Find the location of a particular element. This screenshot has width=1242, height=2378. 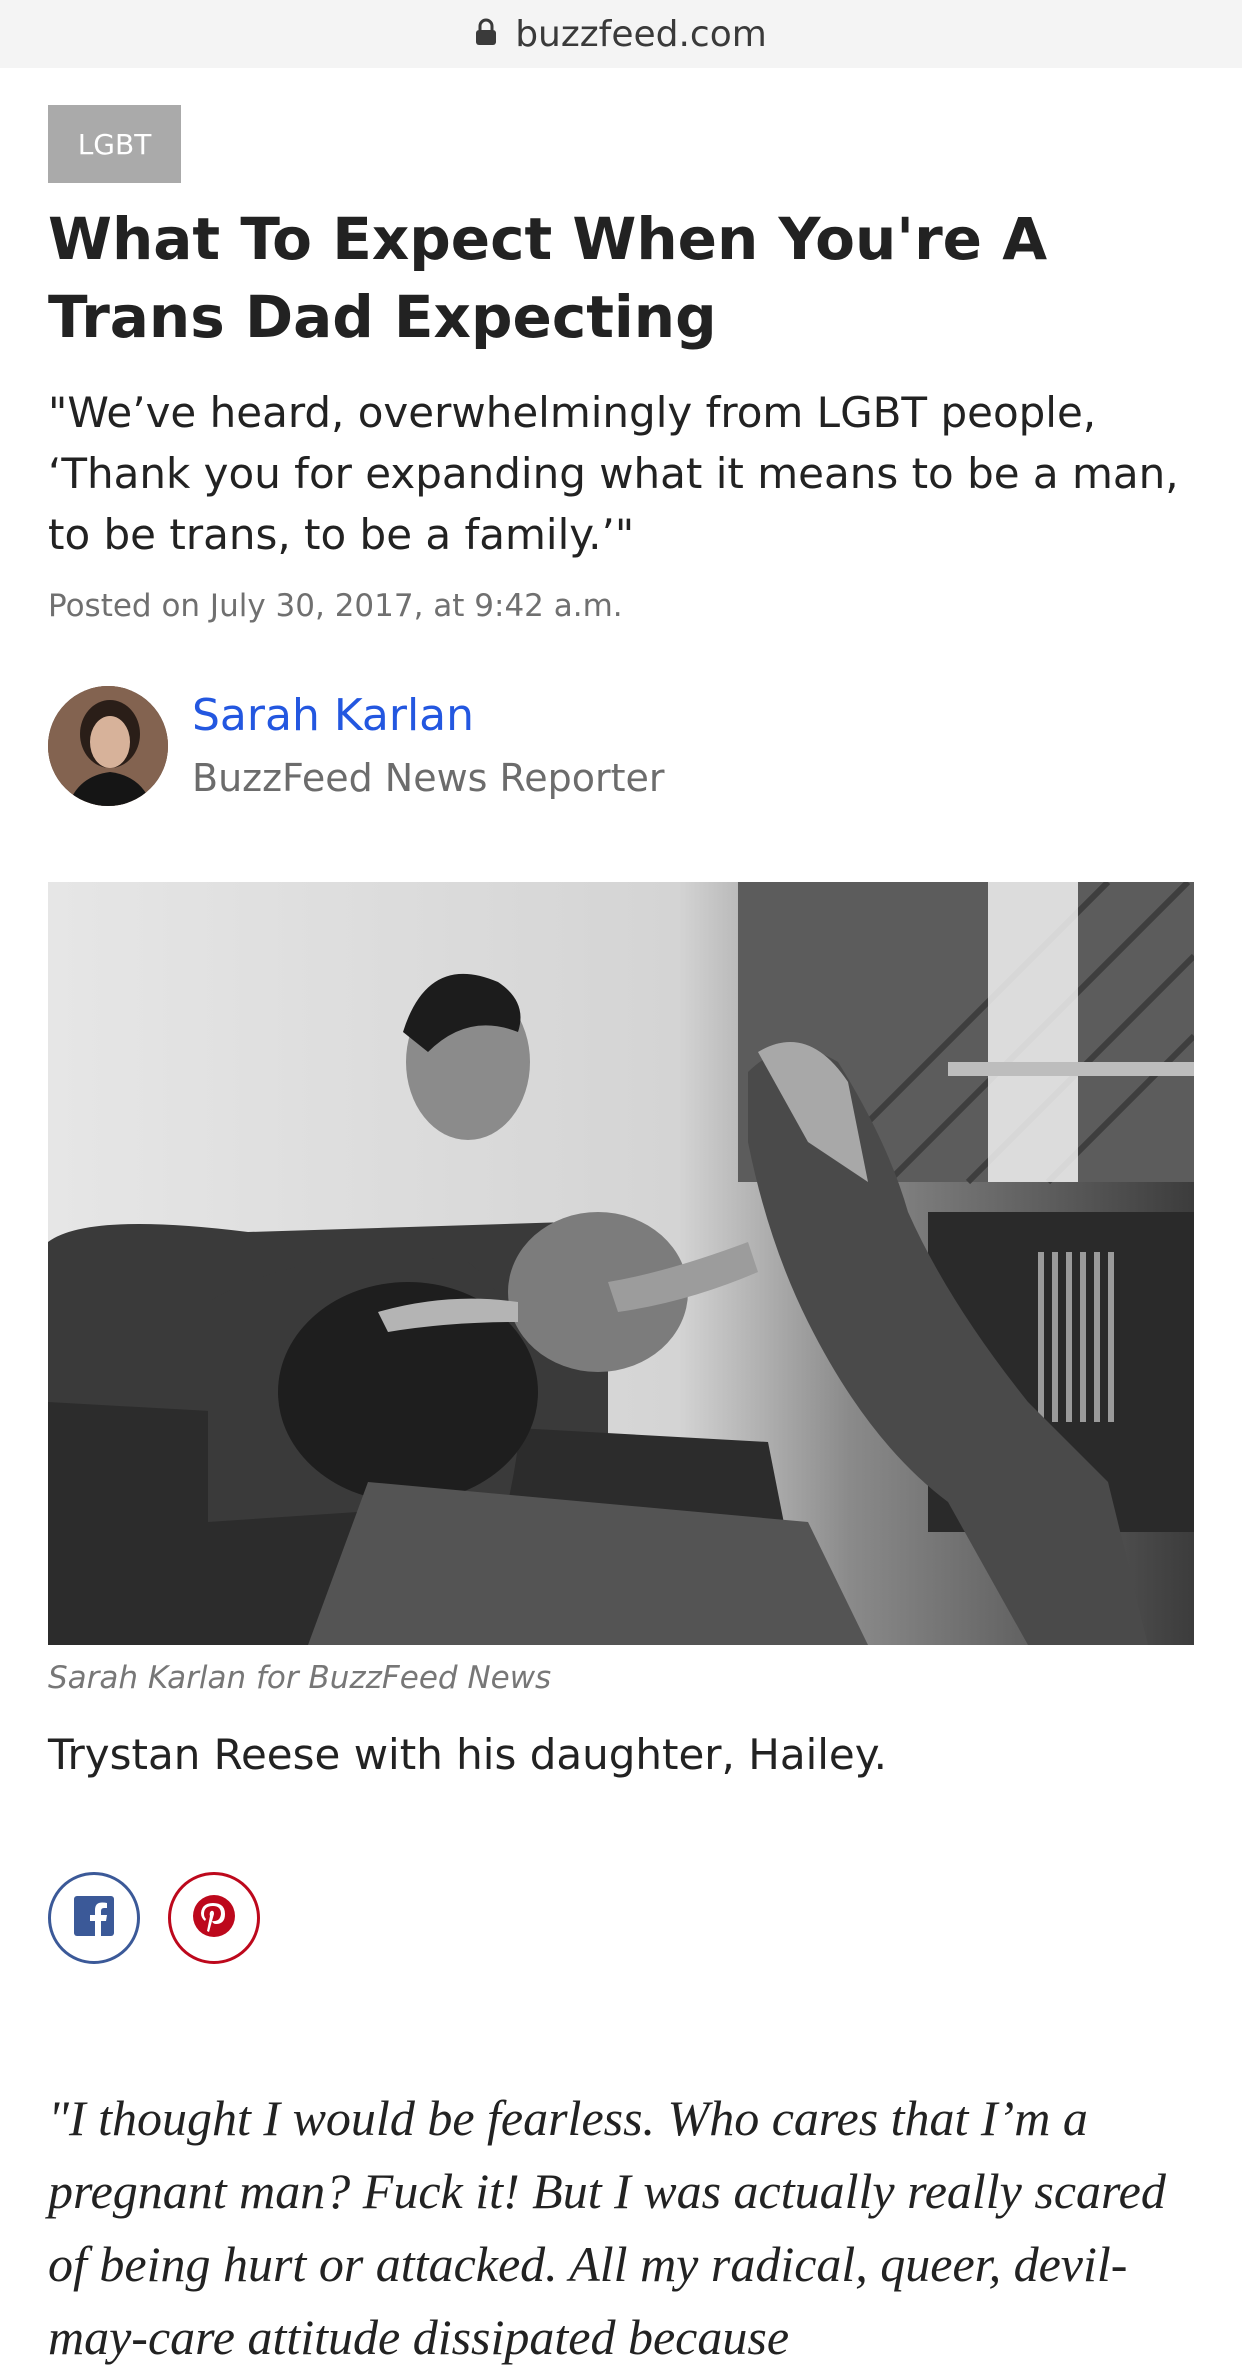

pinterest-icon is located at coordinates (214, 1918).